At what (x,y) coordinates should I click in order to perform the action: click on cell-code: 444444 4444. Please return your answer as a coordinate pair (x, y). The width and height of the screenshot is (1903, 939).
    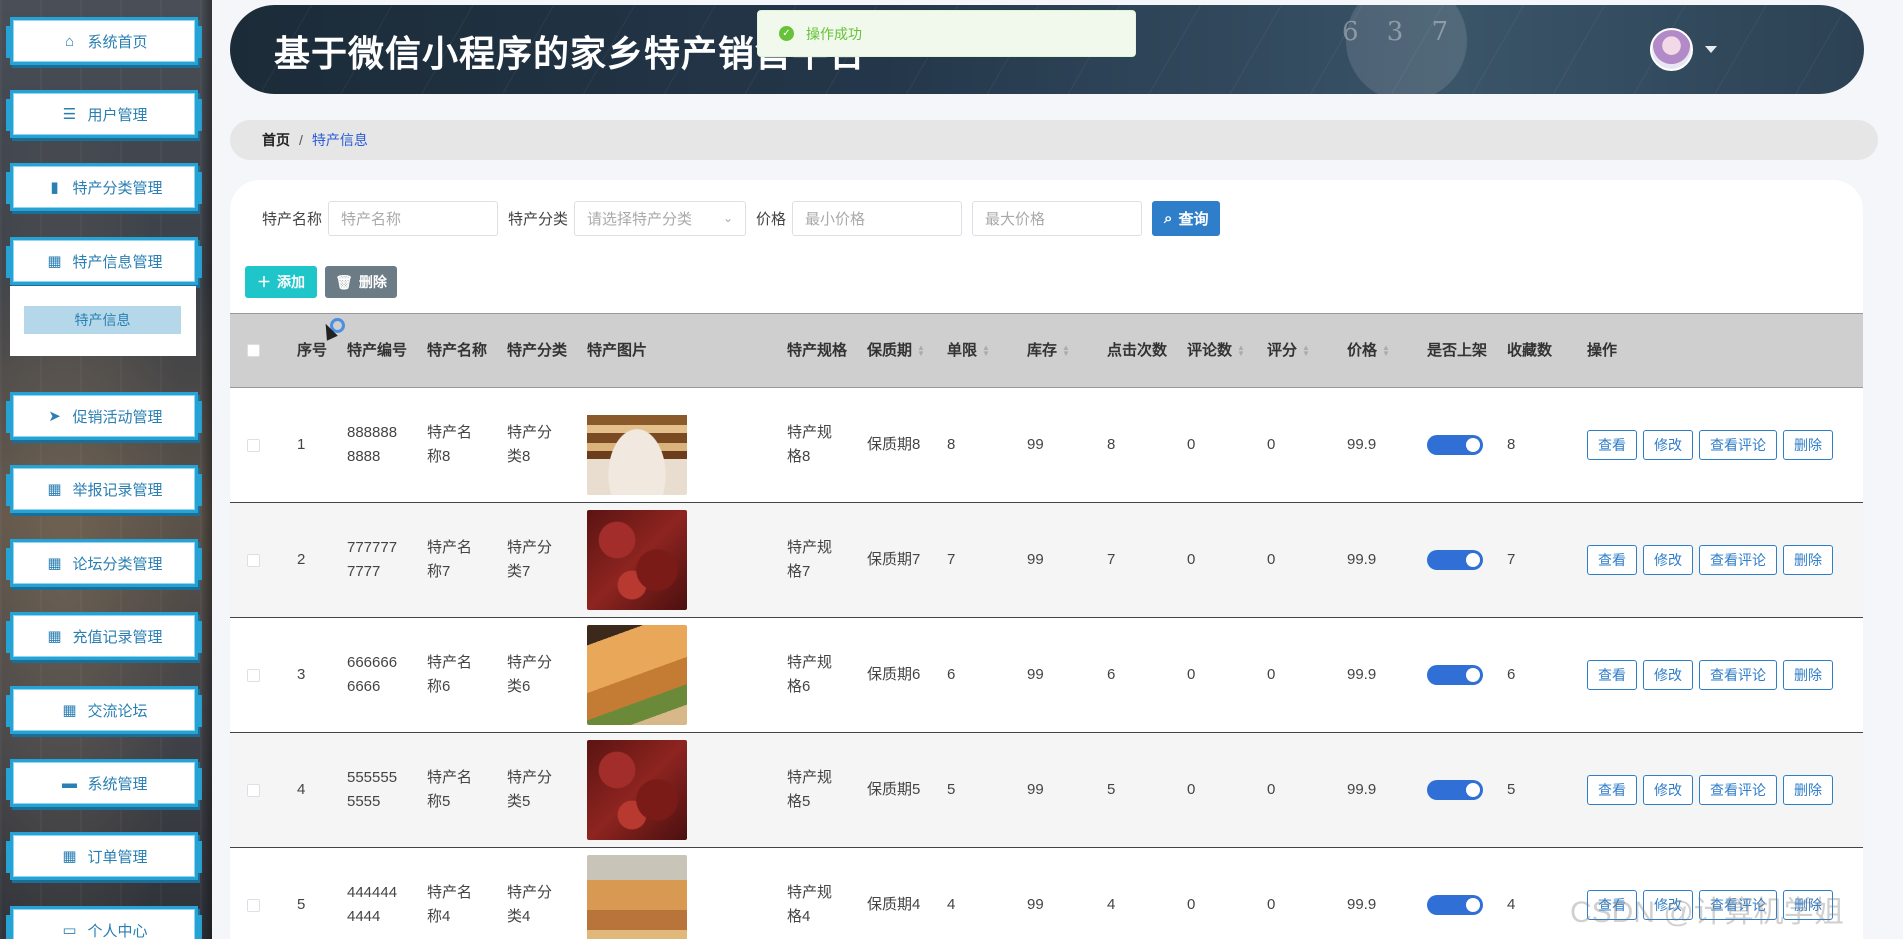
    Looking at the image, I should click on (372, 905).